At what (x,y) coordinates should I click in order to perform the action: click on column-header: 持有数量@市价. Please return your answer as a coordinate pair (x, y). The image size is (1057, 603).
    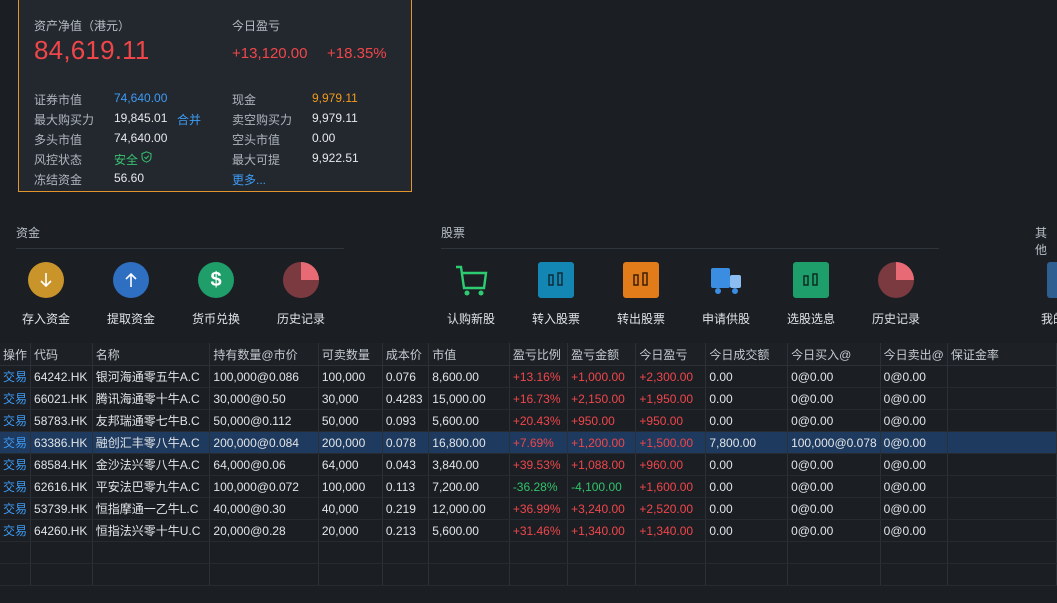
    Looking at the image, I should click on (264, 354).